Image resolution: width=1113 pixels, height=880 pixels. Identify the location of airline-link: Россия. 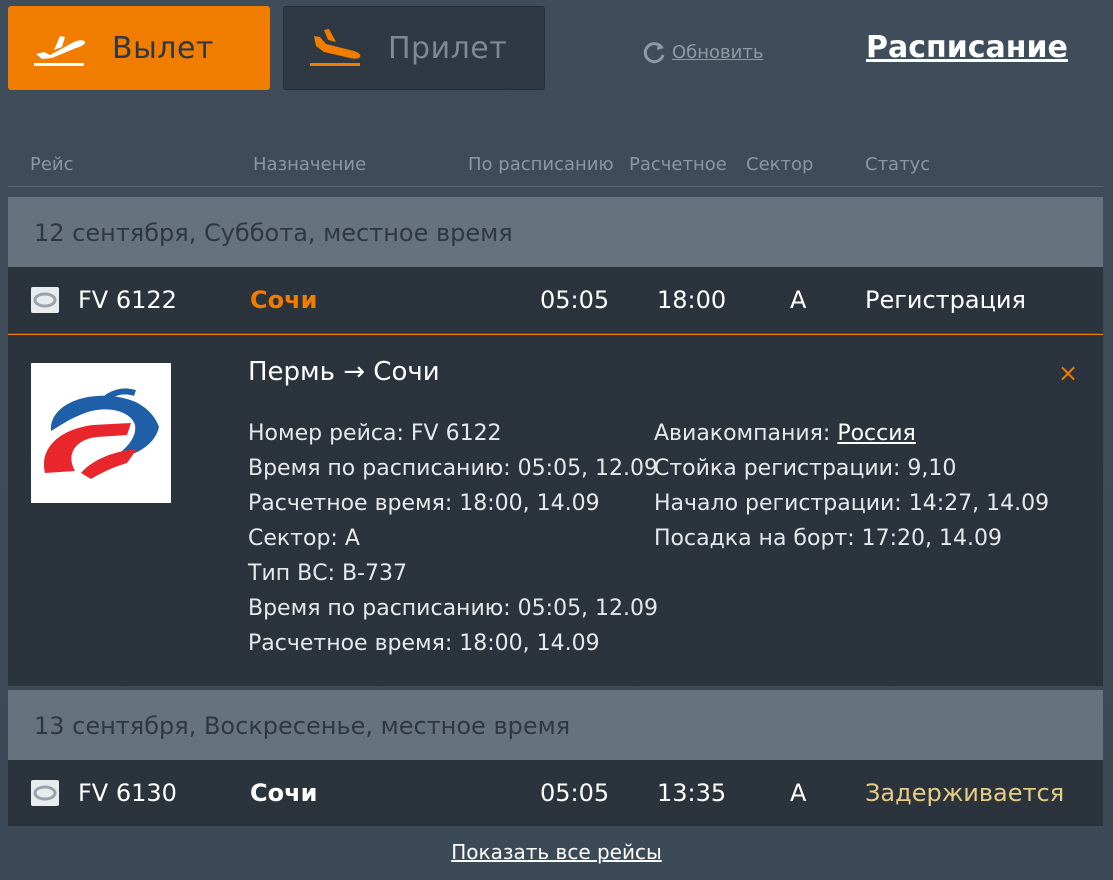
(876, 433).